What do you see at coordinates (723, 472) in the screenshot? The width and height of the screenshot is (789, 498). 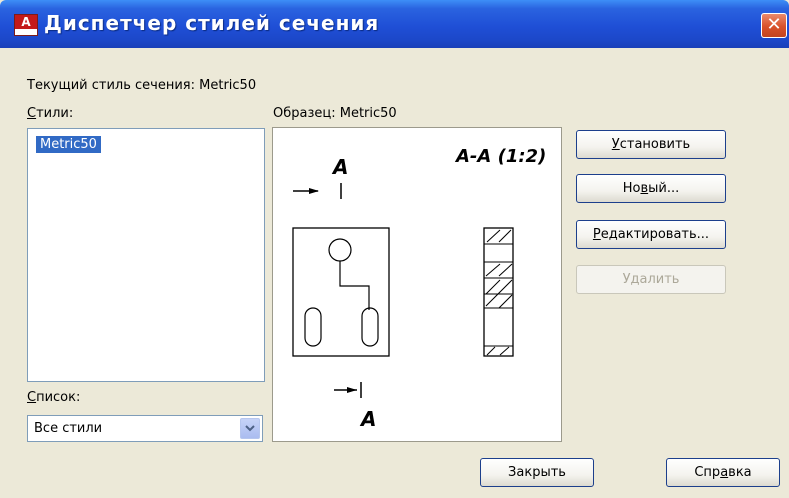 I see `help-button: Справка` at bounding box center [723, 472].